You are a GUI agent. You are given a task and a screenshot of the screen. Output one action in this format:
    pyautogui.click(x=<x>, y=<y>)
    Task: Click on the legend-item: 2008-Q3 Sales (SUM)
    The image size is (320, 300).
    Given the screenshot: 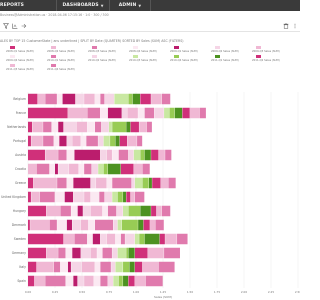 What is the action you would take?
    pyautogui.click(x=108, y=50)
    